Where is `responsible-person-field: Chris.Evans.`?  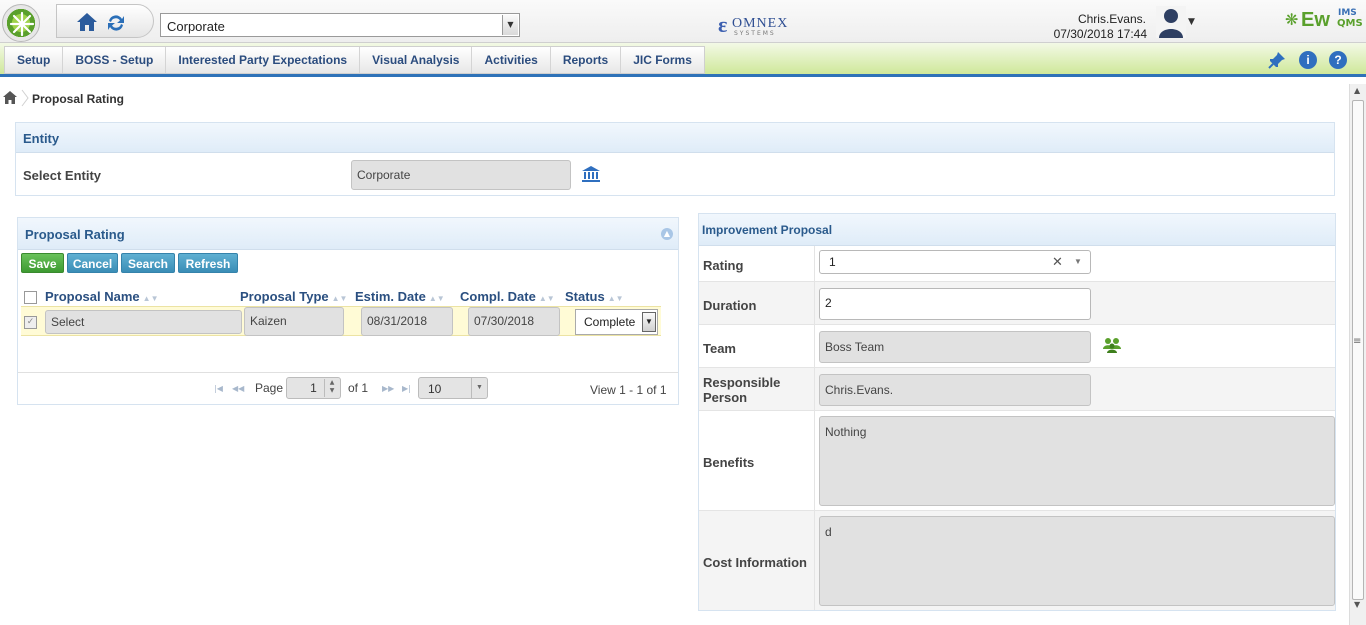 responsible-person-field: Chris.Evans. is located at coordinates (955, 390).